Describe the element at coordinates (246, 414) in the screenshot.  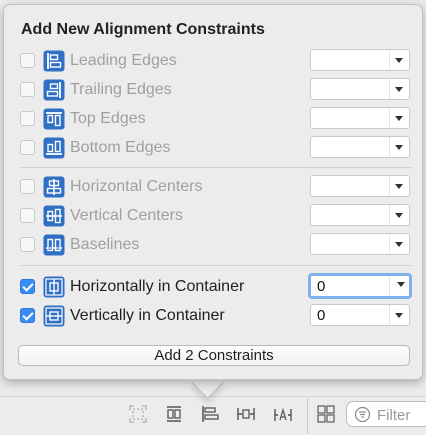
I see `pin-icon` at that location.